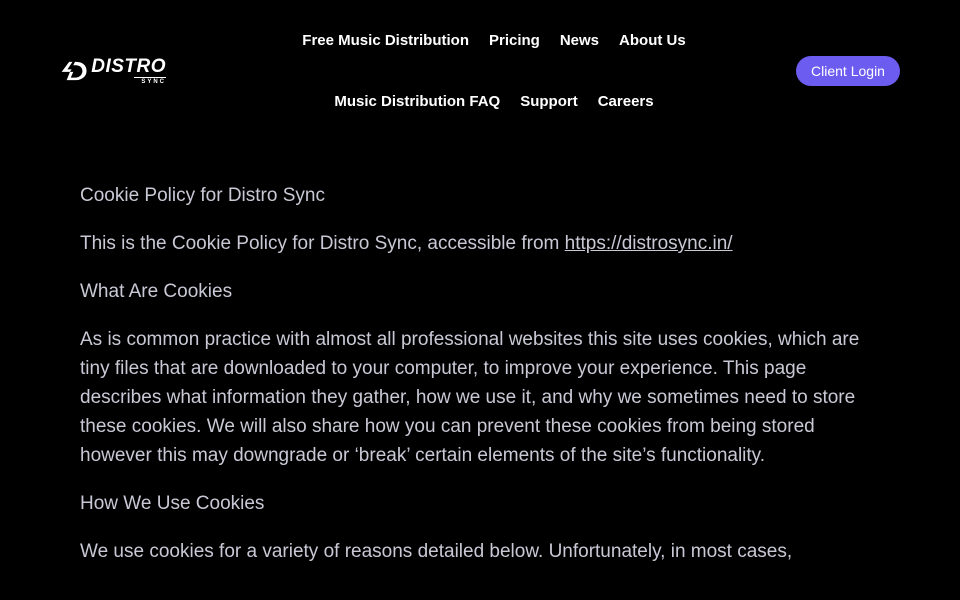 The image size is (960, 600). I want to click on heading-what-are-cookies: What Are Cookies, so click(156, 291).